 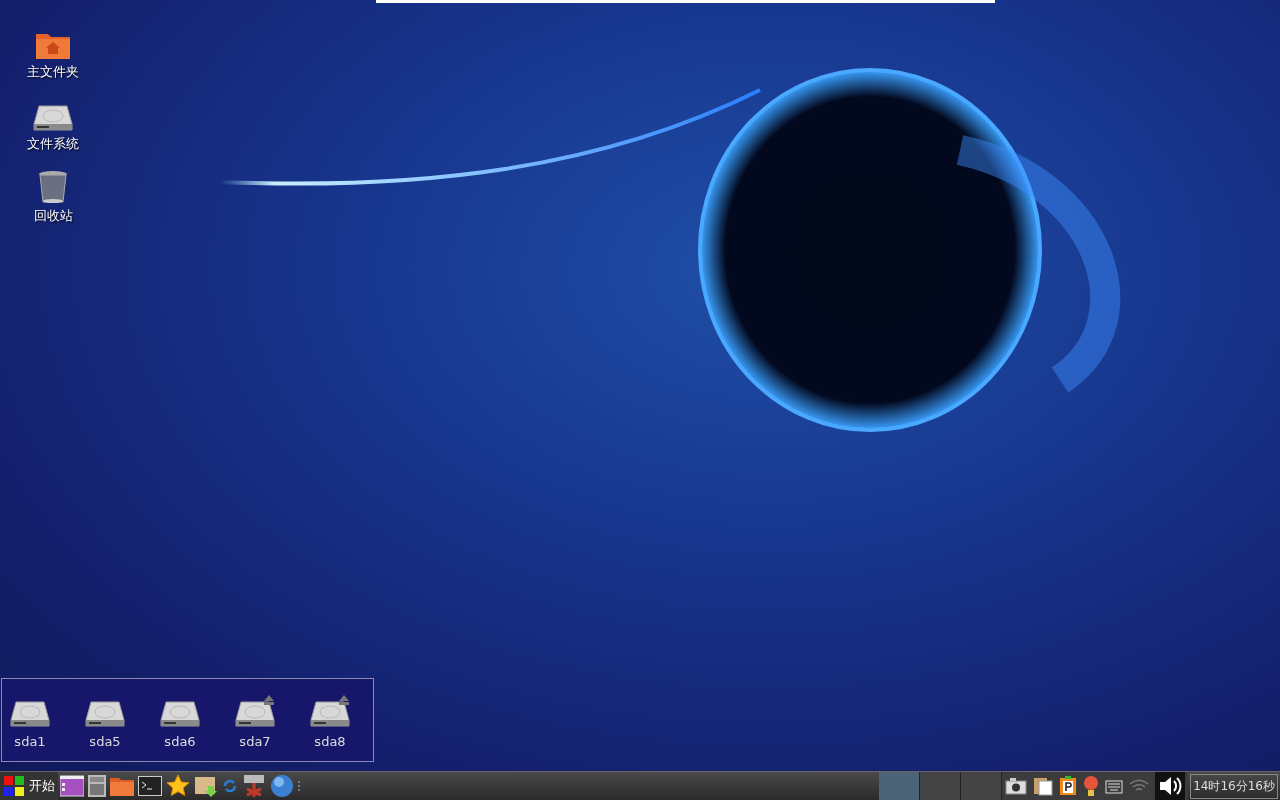 What do you see at coordinates (1016, 786) in the screenshot?
I see `camera-icon` at bounding box center [1016, 786].